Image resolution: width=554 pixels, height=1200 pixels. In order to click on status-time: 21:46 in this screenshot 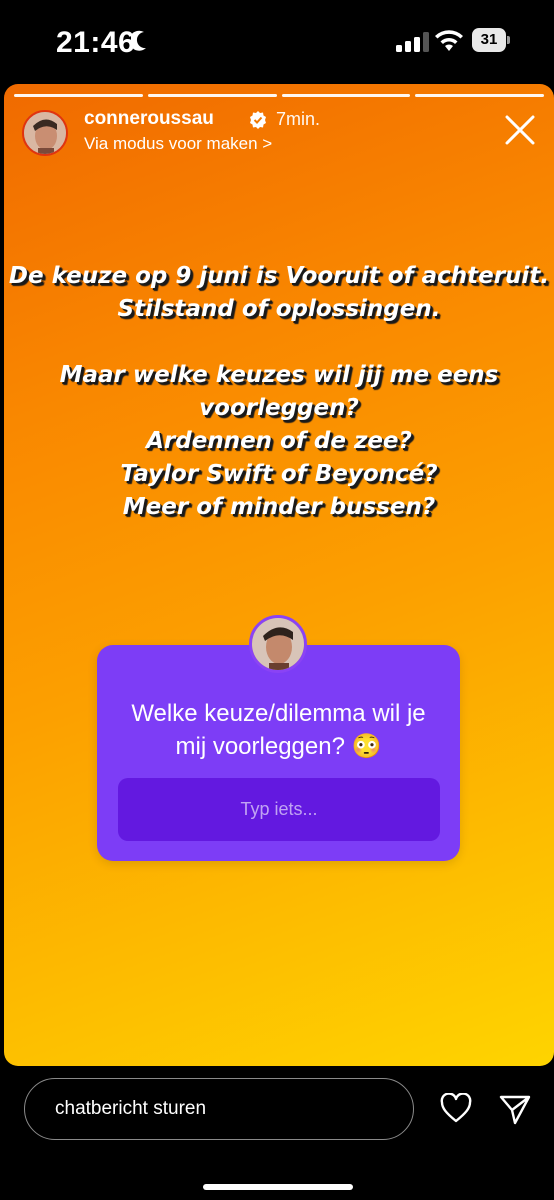, I will do `click(96, 42)`.